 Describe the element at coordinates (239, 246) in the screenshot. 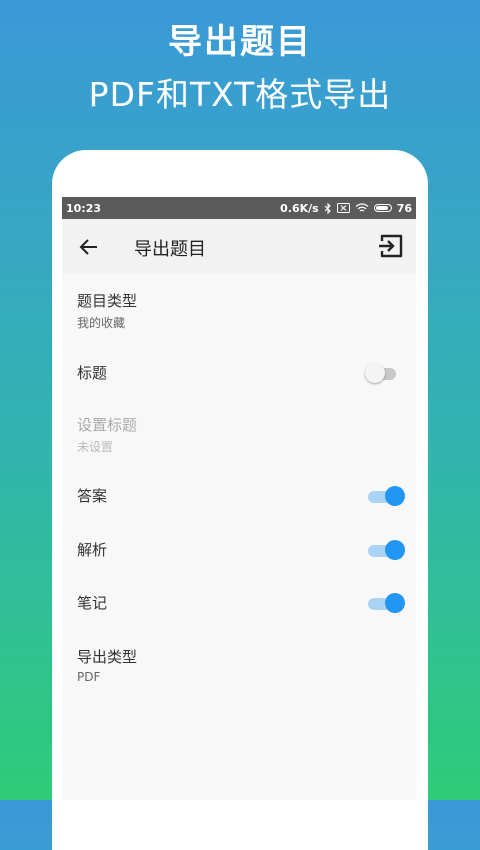

I see `app-toolbar: 导出题目` at that location.